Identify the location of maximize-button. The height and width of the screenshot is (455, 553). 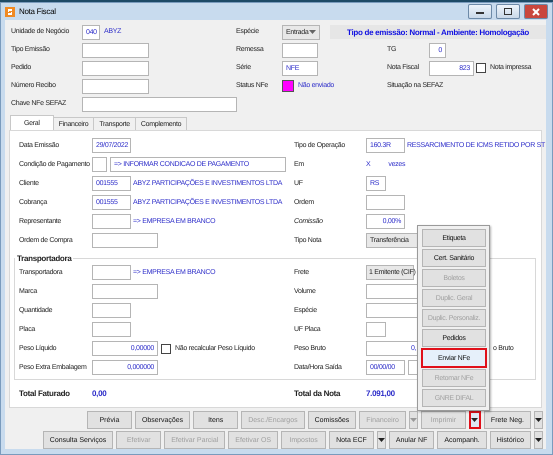
(508, 11).